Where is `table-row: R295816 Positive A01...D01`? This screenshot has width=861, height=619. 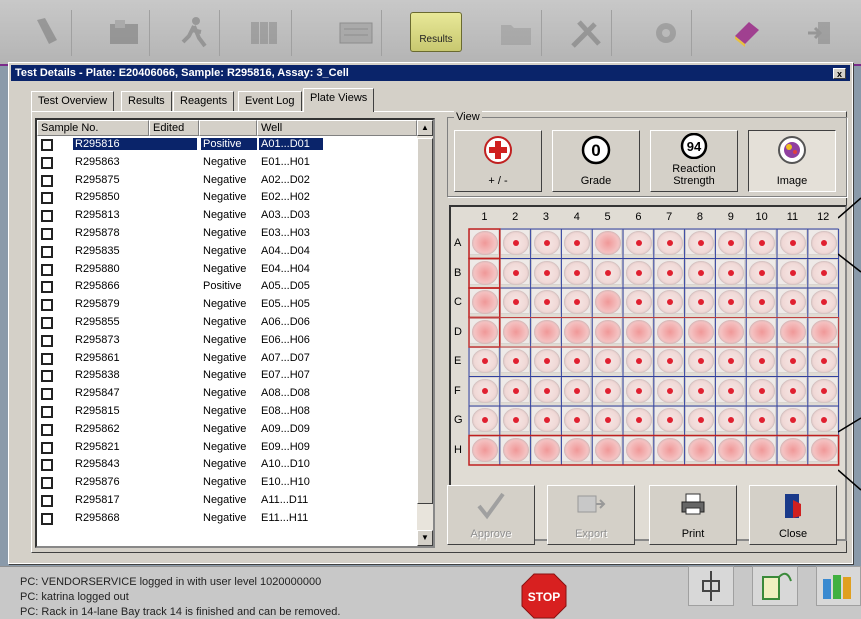
table-row: R295816 Positive A01...D01 is located at coordinates (227, 145).